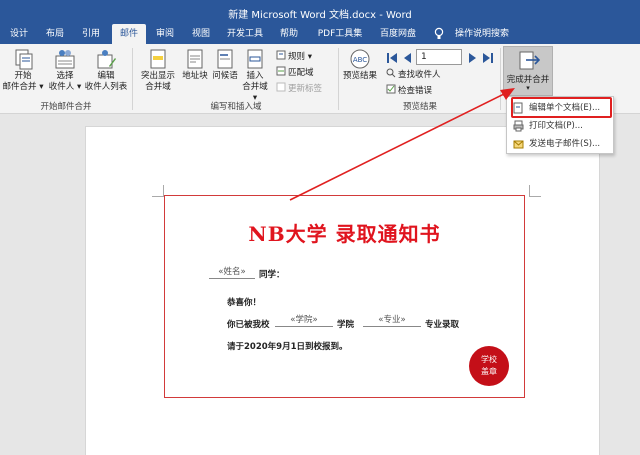 This screenshot has width=640, height=455. I want to click on window-title: 新建 Microsoft Word 文档.docx - Word, so click(320, 15).